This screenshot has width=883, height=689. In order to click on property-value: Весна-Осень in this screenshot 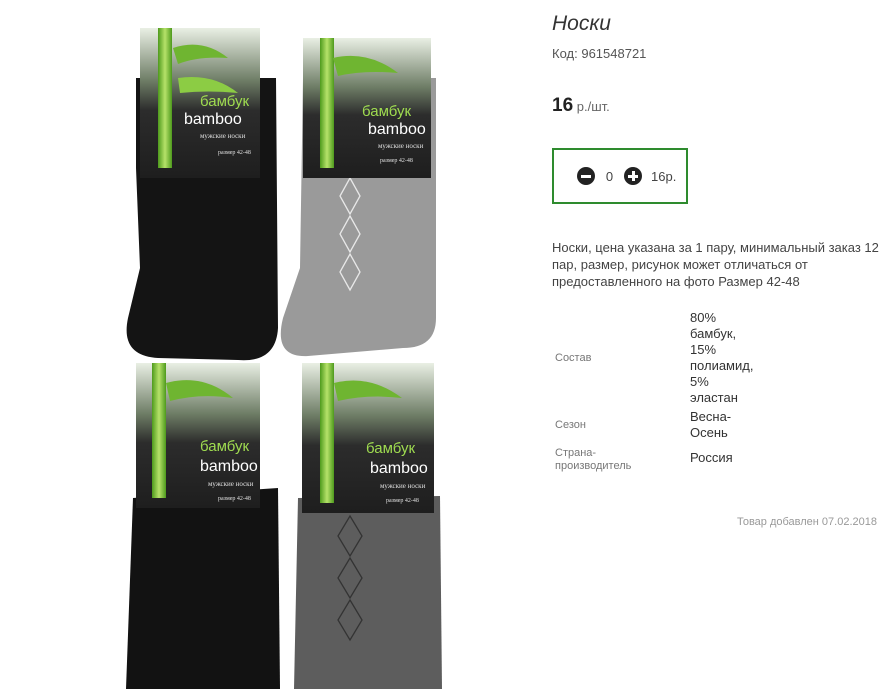, I will do `click(711, 424)`.